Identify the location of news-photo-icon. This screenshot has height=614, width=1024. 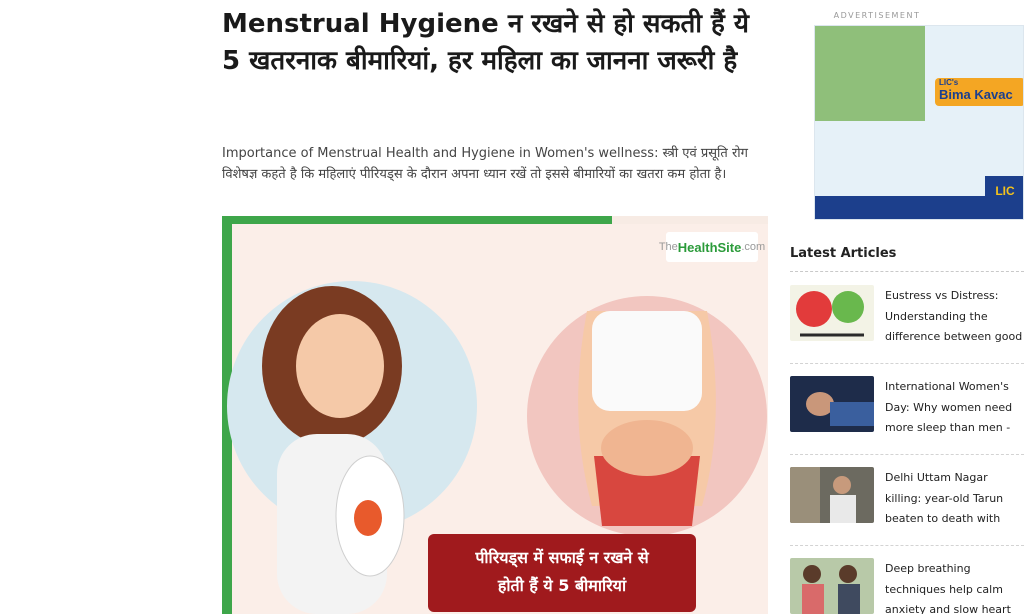
(832, 495).